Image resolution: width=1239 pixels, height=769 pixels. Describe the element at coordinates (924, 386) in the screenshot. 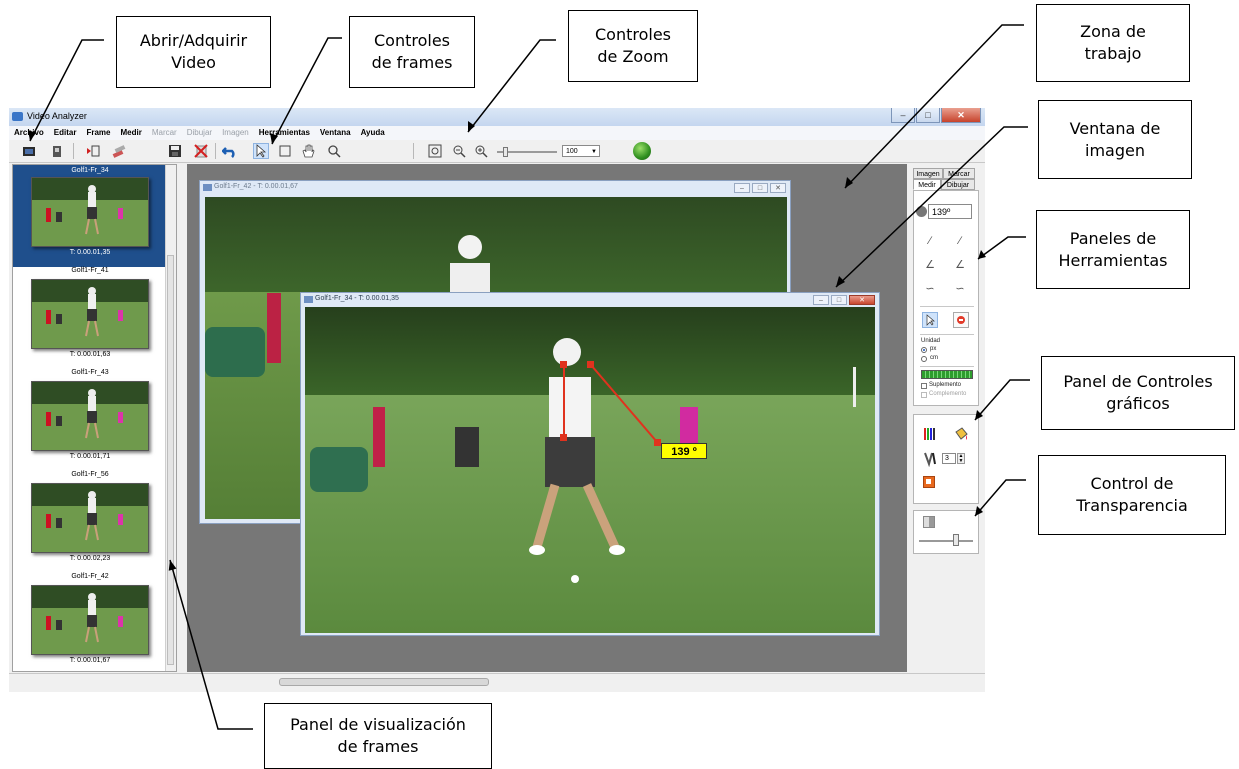

I see `suplemento-checkbox` at that location.